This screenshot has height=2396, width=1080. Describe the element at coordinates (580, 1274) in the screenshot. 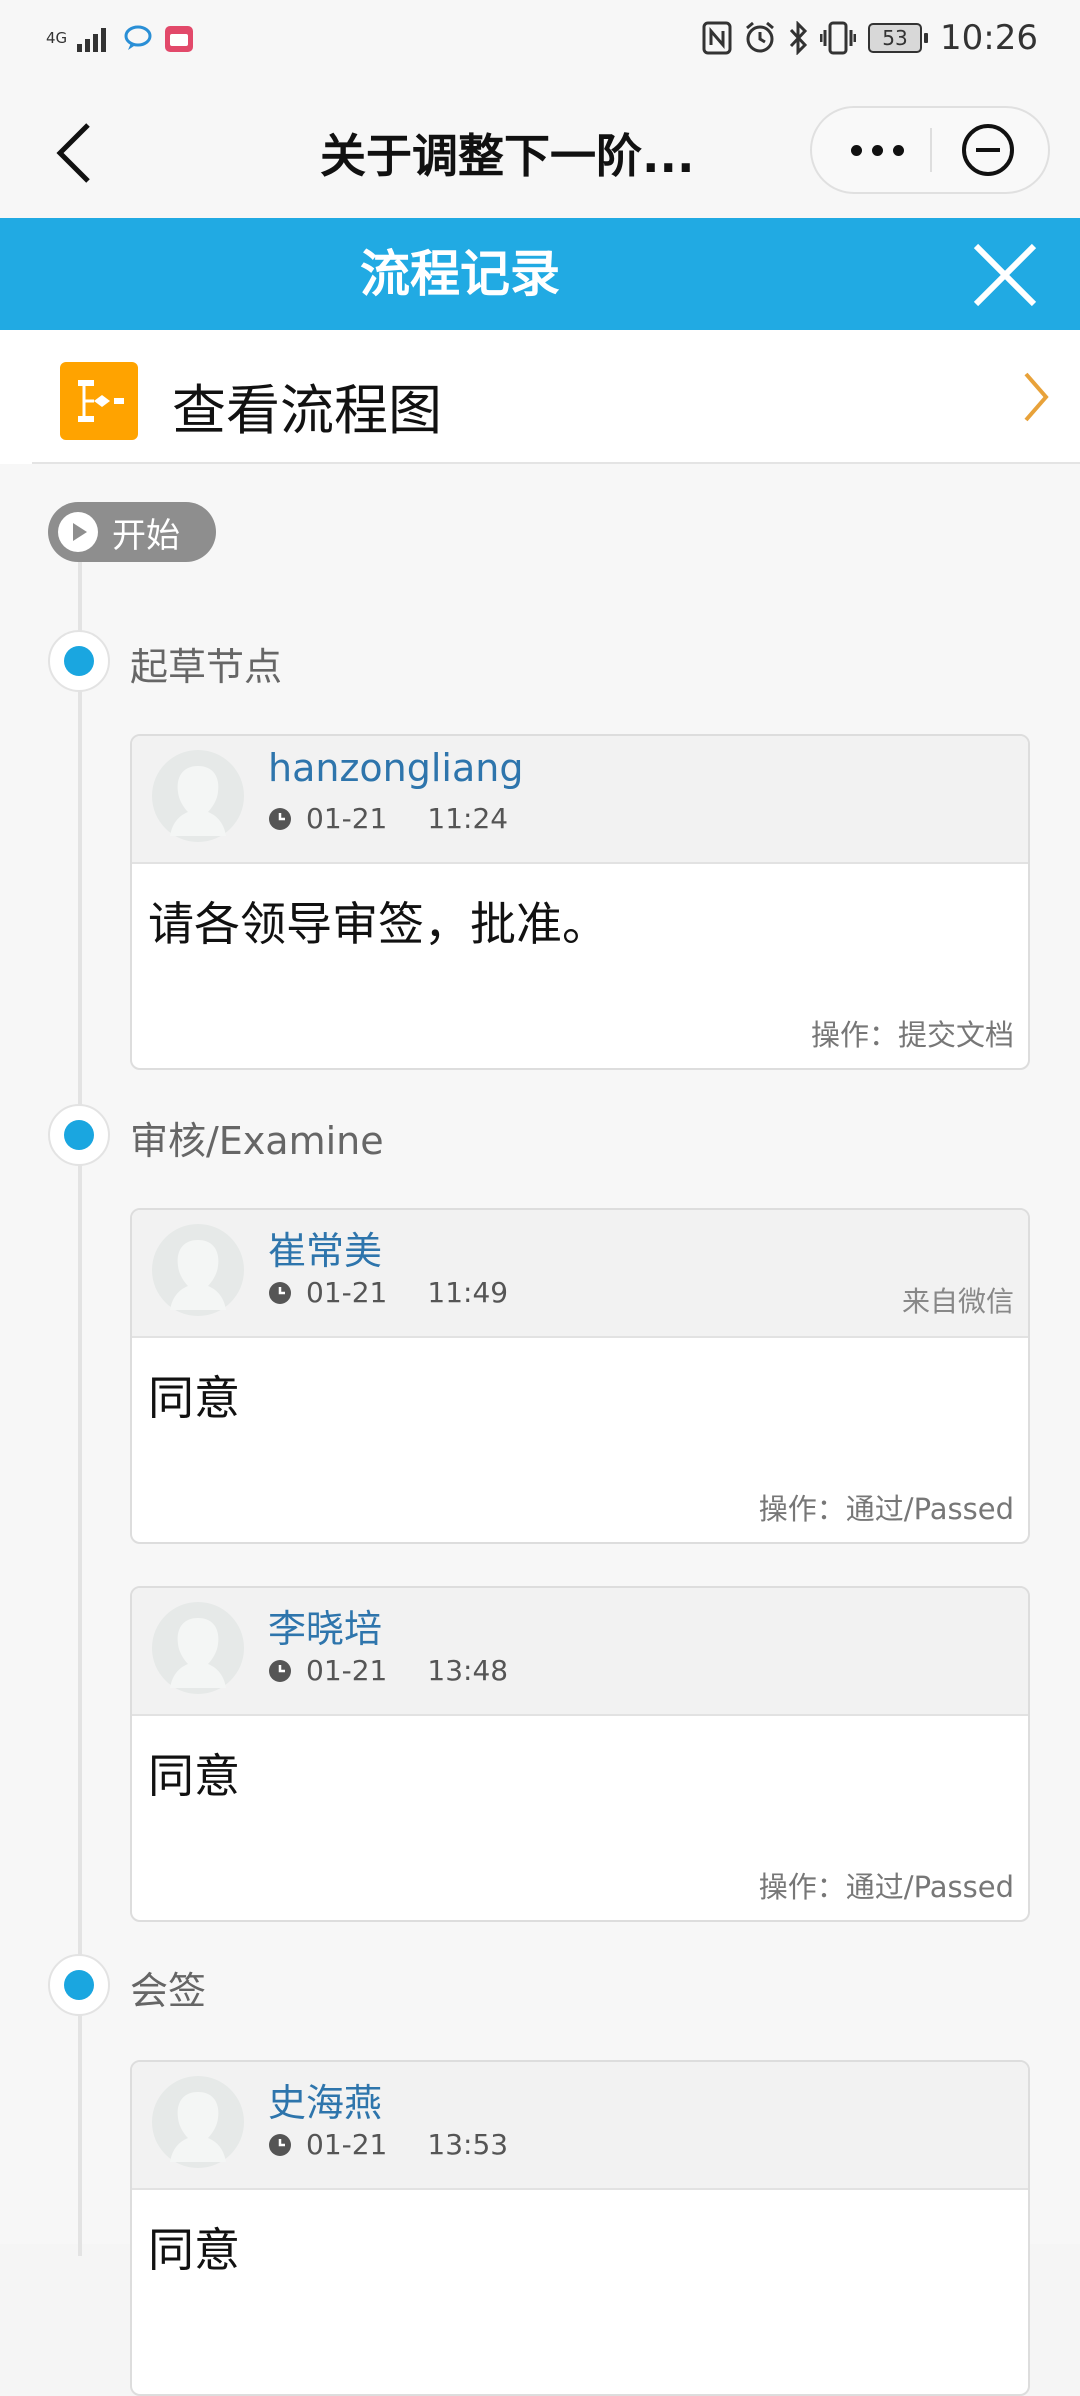

I see `card-header: 崔常美 01-21 11:49 来自微信` at that location.